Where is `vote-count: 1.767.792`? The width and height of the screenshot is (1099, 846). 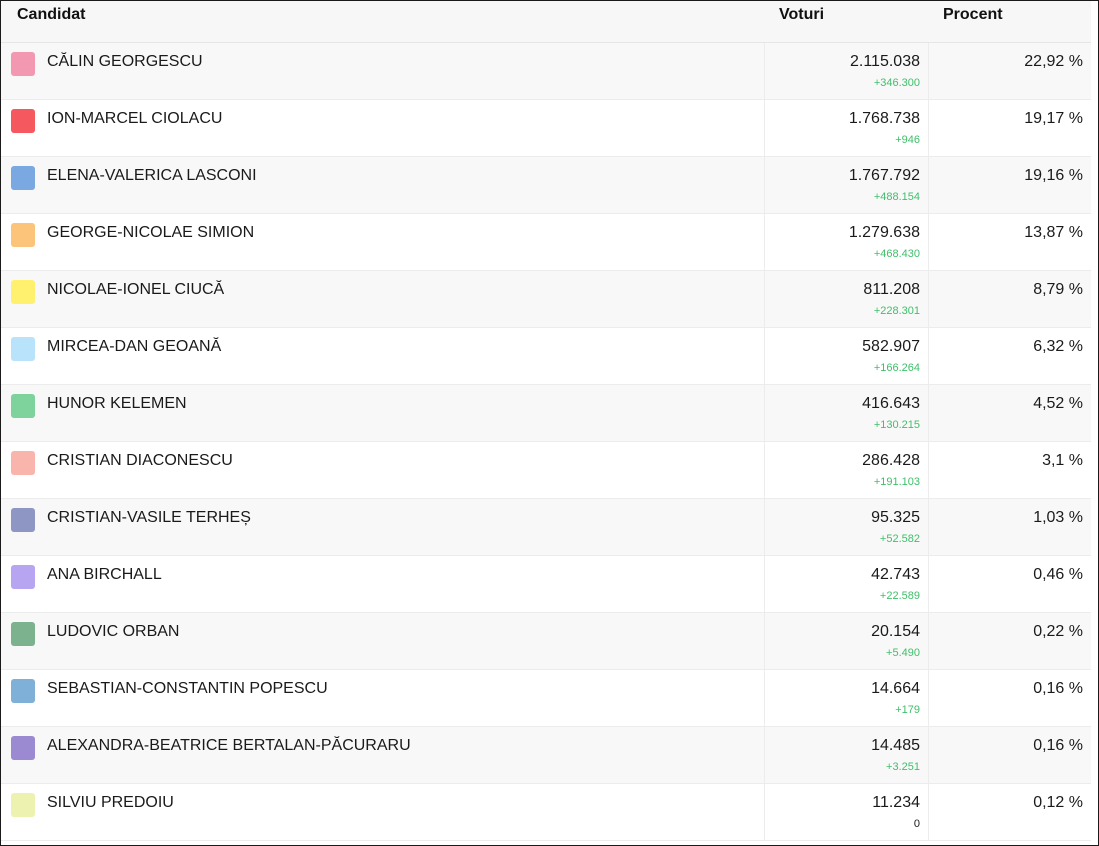
vote-count: 1.767.792 is located at coordinates (884, 175).